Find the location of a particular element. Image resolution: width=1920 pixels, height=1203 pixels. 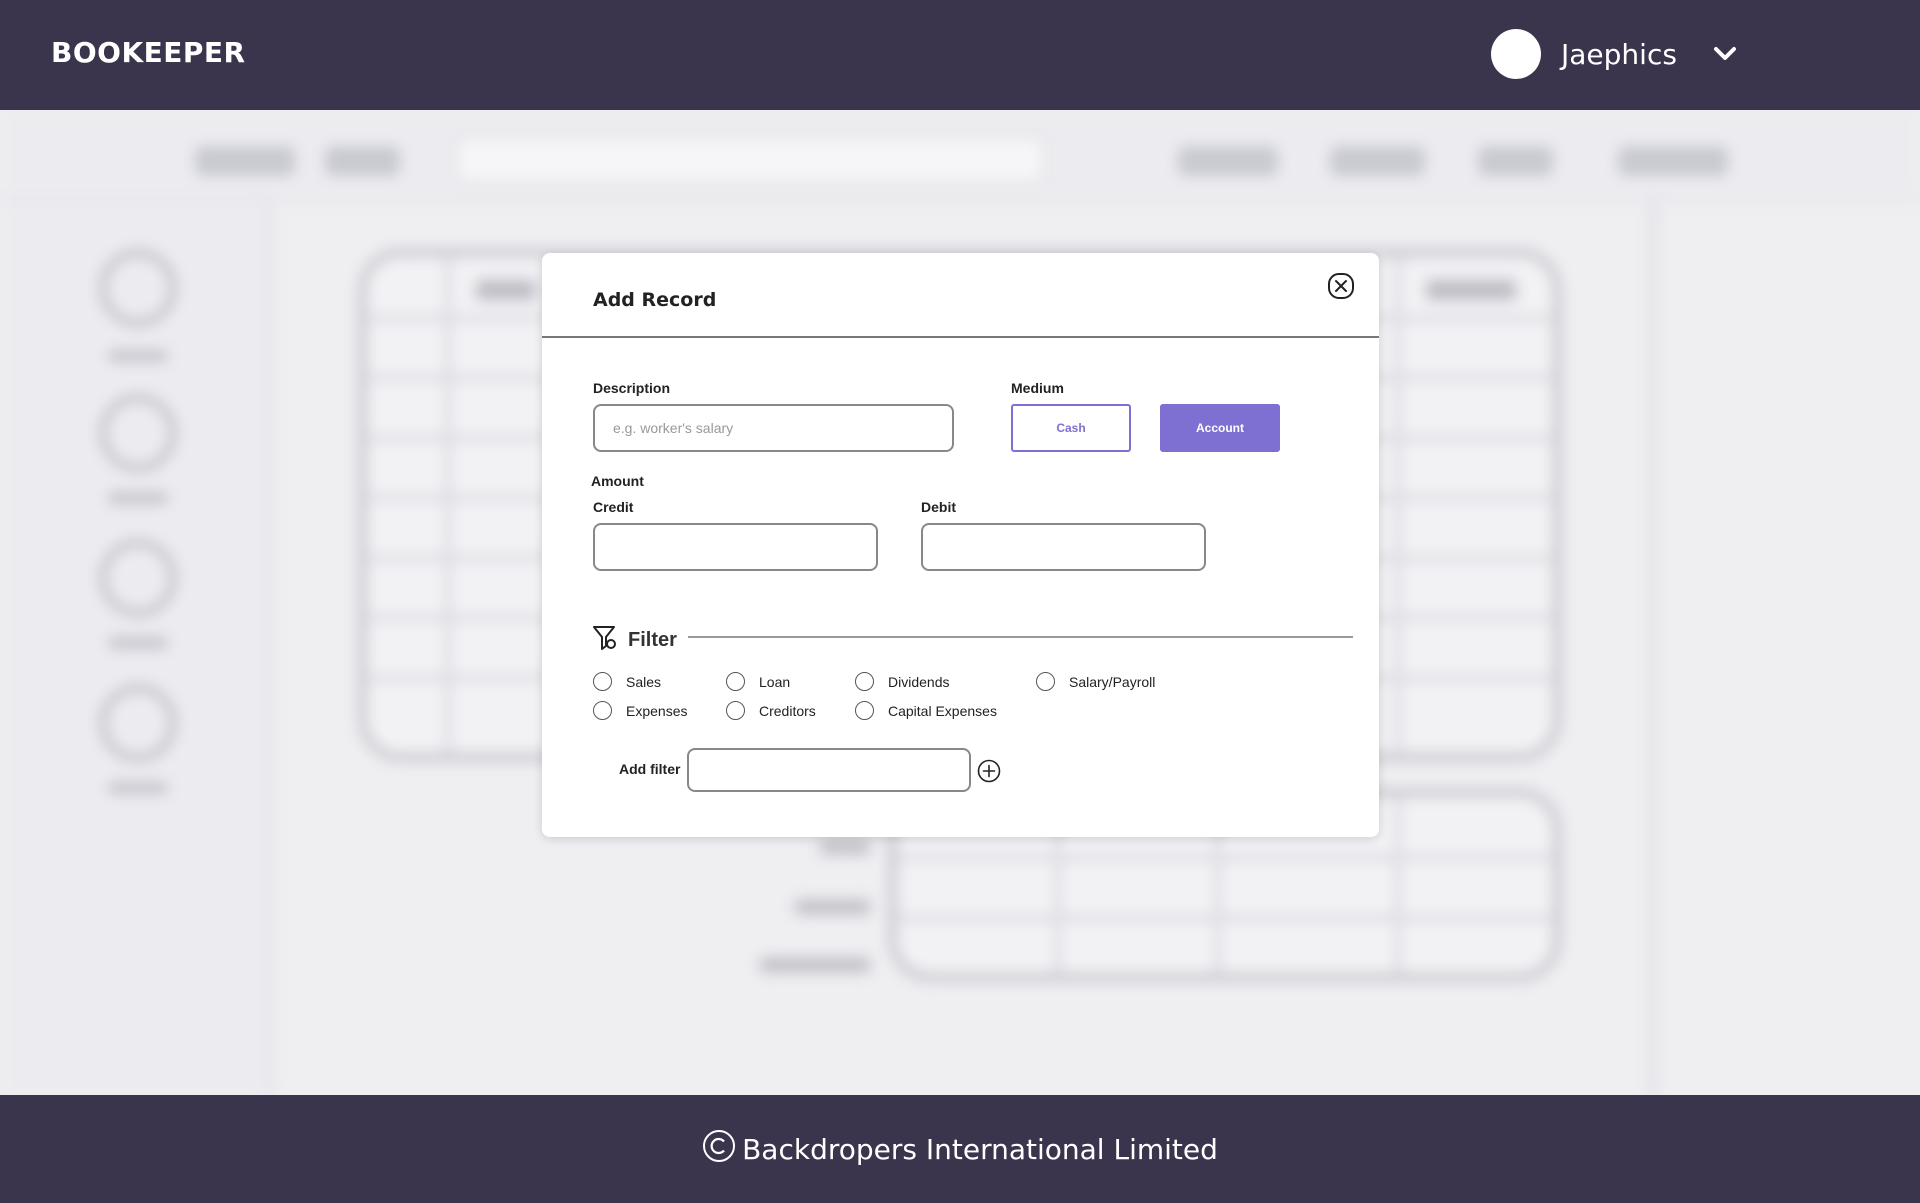

background-toolbar is located at coordinates (960, 155).